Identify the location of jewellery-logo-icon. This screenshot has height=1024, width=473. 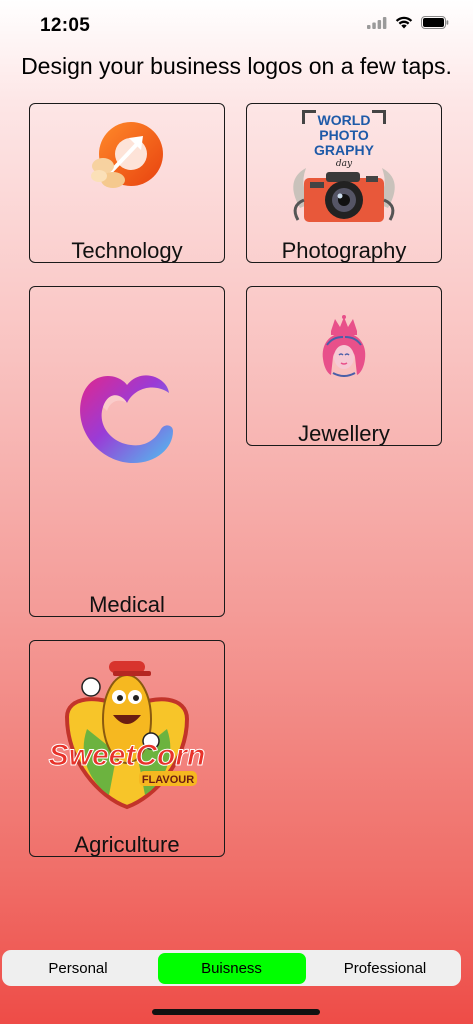
(344, 346).